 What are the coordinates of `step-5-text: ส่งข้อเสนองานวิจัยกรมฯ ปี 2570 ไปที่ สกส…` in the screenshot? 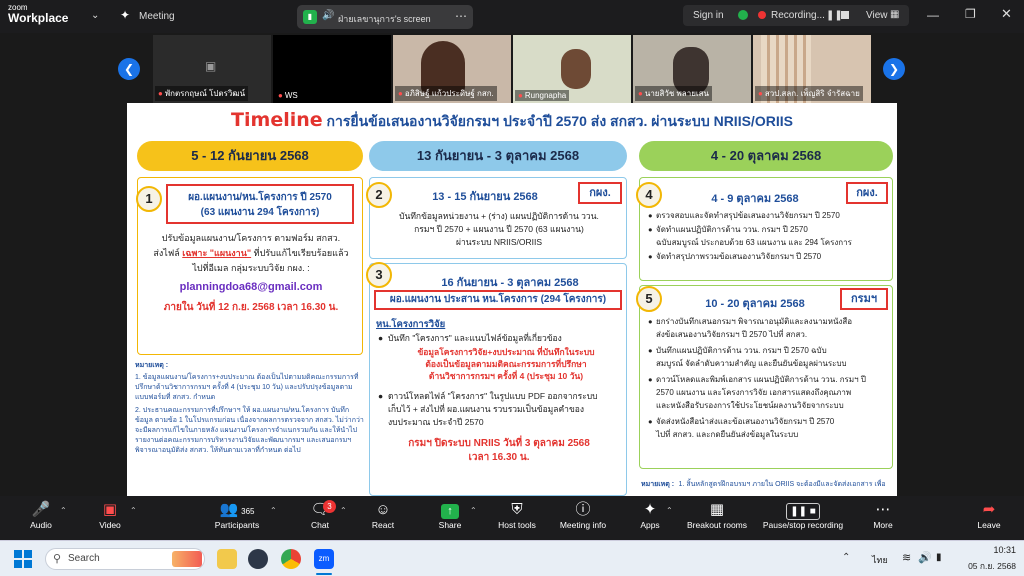 It's located at (732, 334).